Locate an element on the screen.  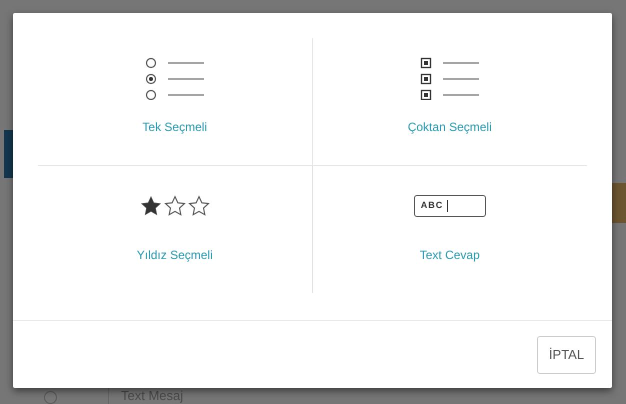
radio-list-icon is located at coordinates (174, 78).